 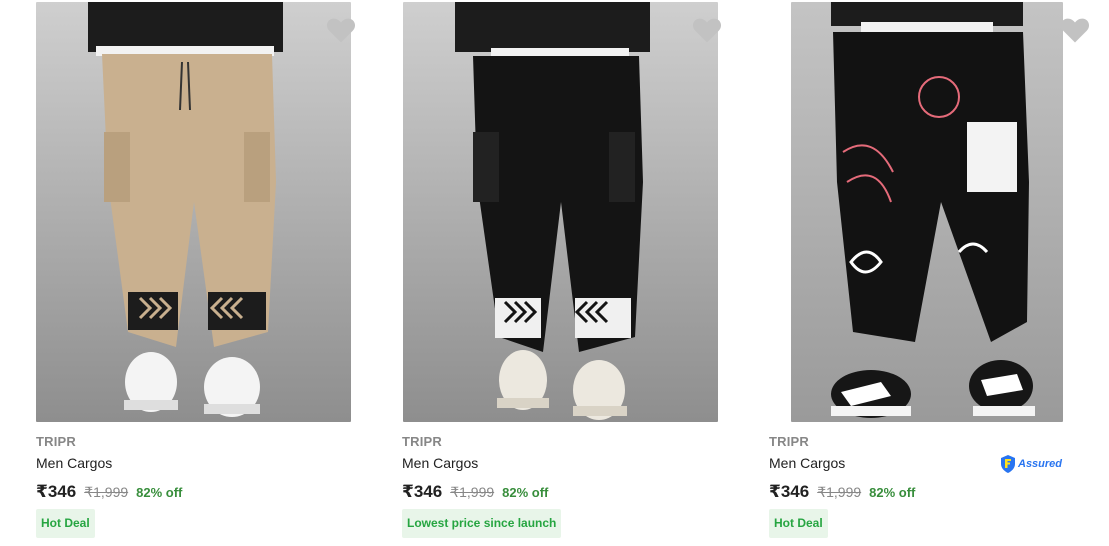 What do you see at coordinates (1008, 464) in the screenshot?
I see `assured-shield-icon` at bounding box center [1008, 464].